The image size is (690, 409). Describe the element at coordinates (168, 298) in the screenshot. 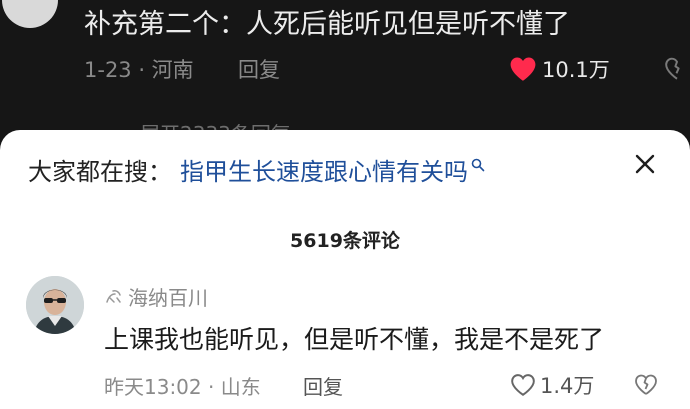

I see `username-text: 海纳百川` at that location.